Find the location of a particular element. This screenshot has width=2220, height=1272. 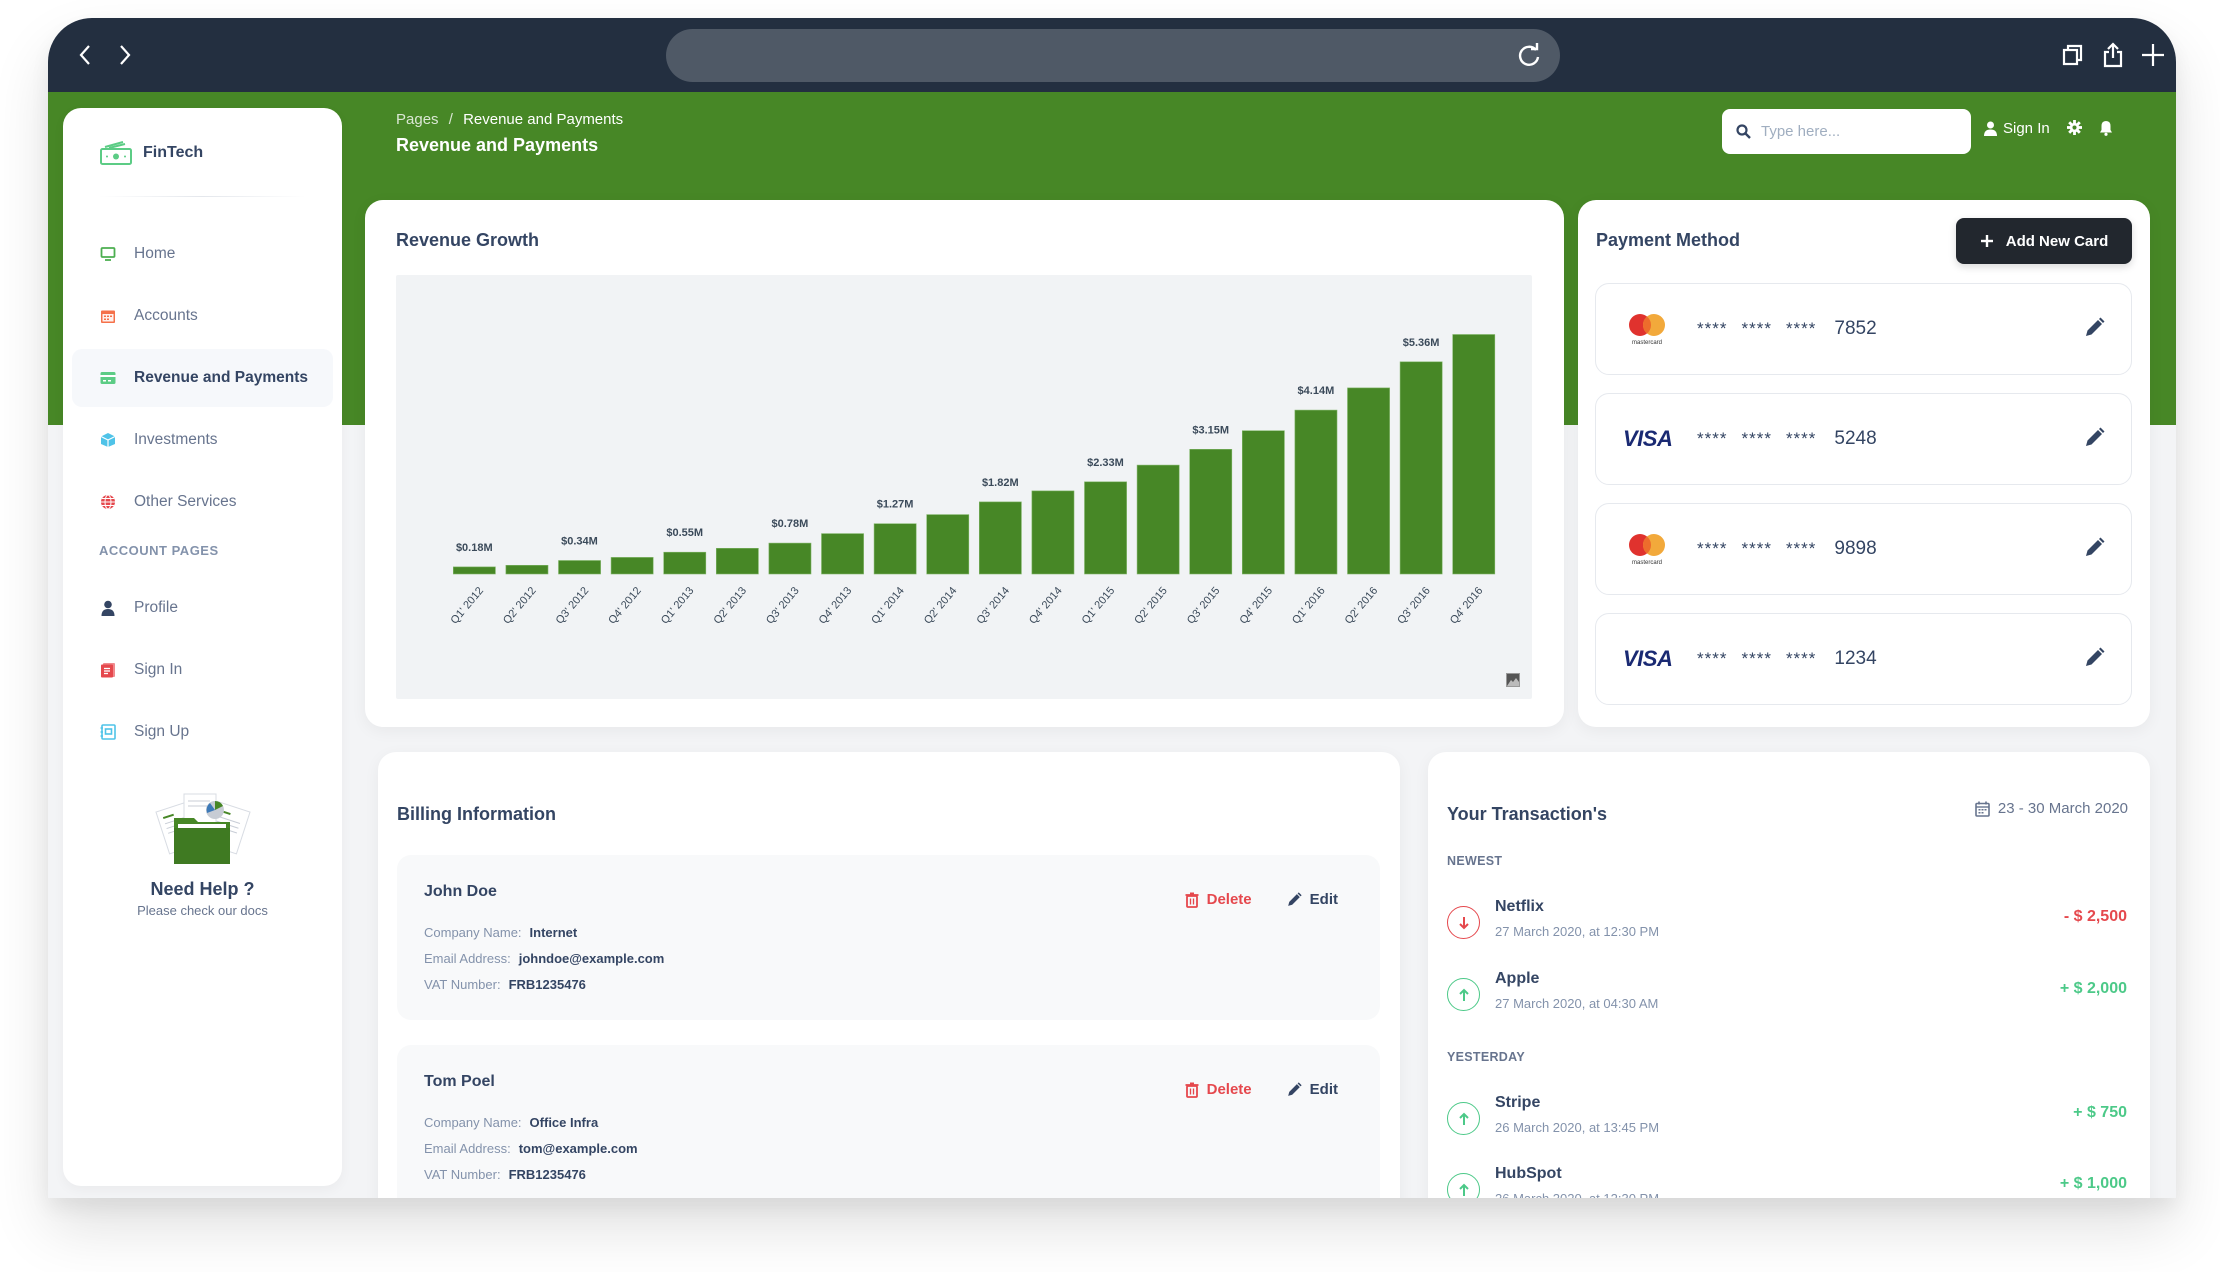

sidebar-item-revenue-and-payments: Revenue and Payments is located at coordinates (202, 378).